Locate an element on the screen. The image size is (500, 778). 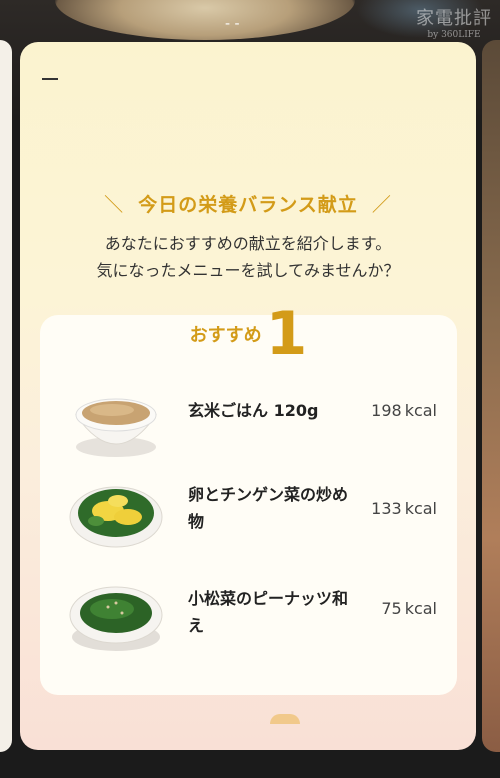
item-calories: 75 kcal is located at coordinates (409, 608).